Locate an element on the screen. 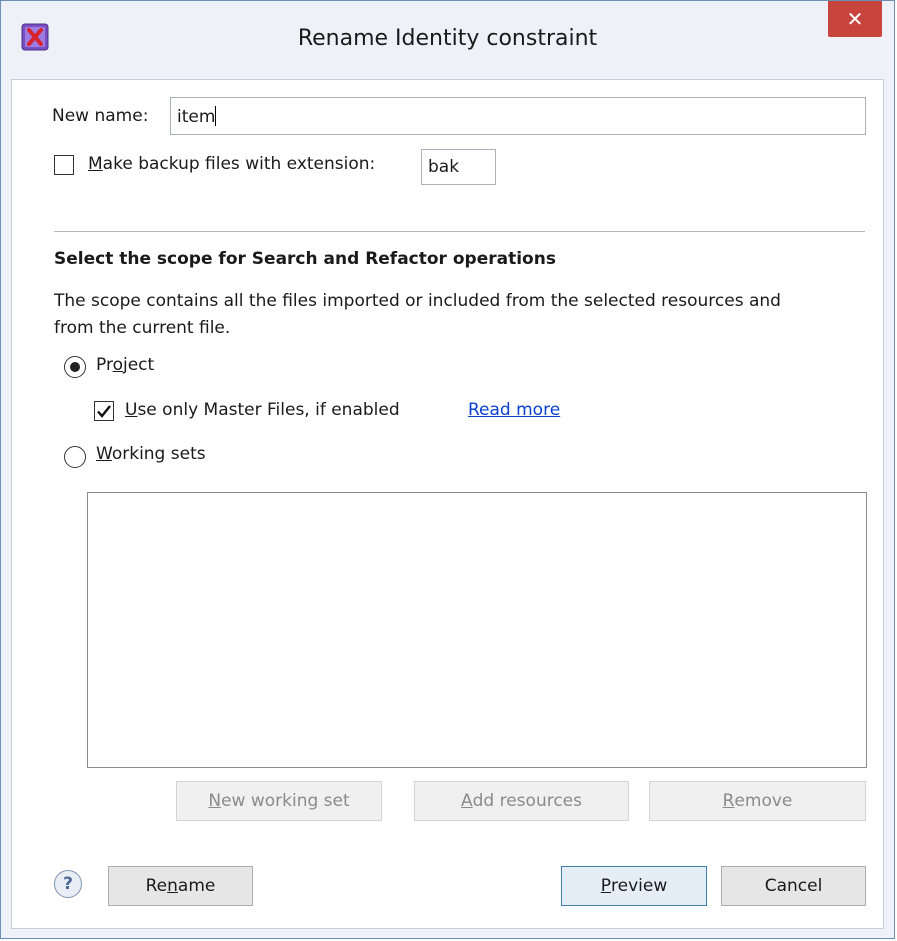 Image resolution: width=897 pixels, height=941 pixels. master-files-label: Use only Master Files, if enabled is located at coordinates (262, 410).